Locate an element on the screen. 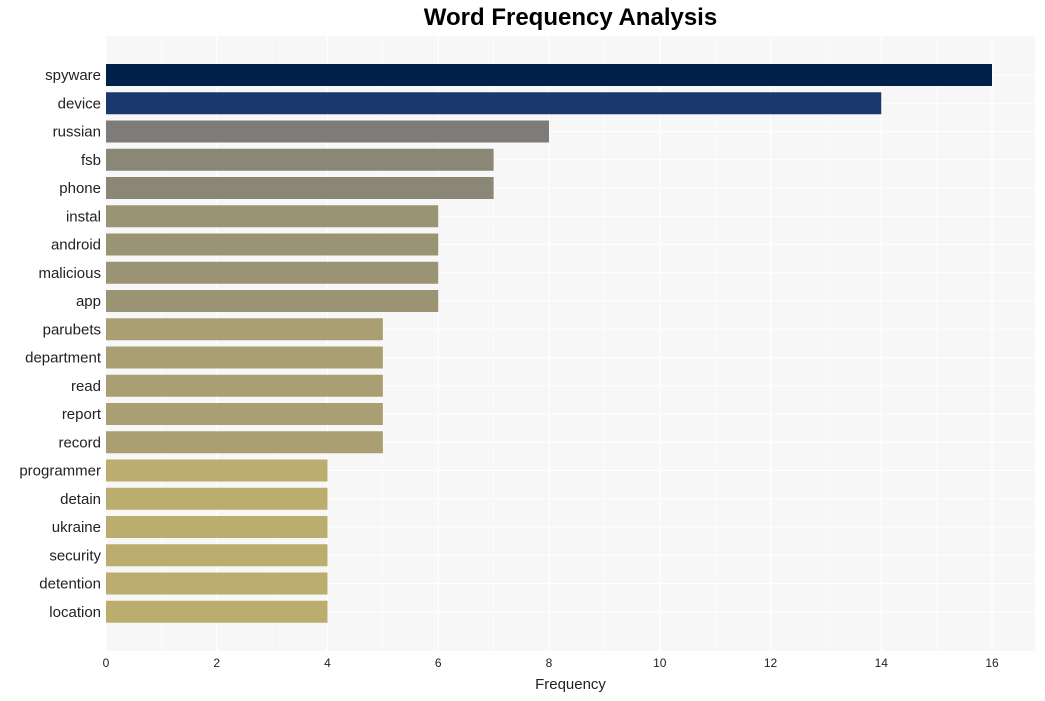 This screenshot has width=1045, height=701. x-tick-label: 10 is located at coordinates (660, 663).